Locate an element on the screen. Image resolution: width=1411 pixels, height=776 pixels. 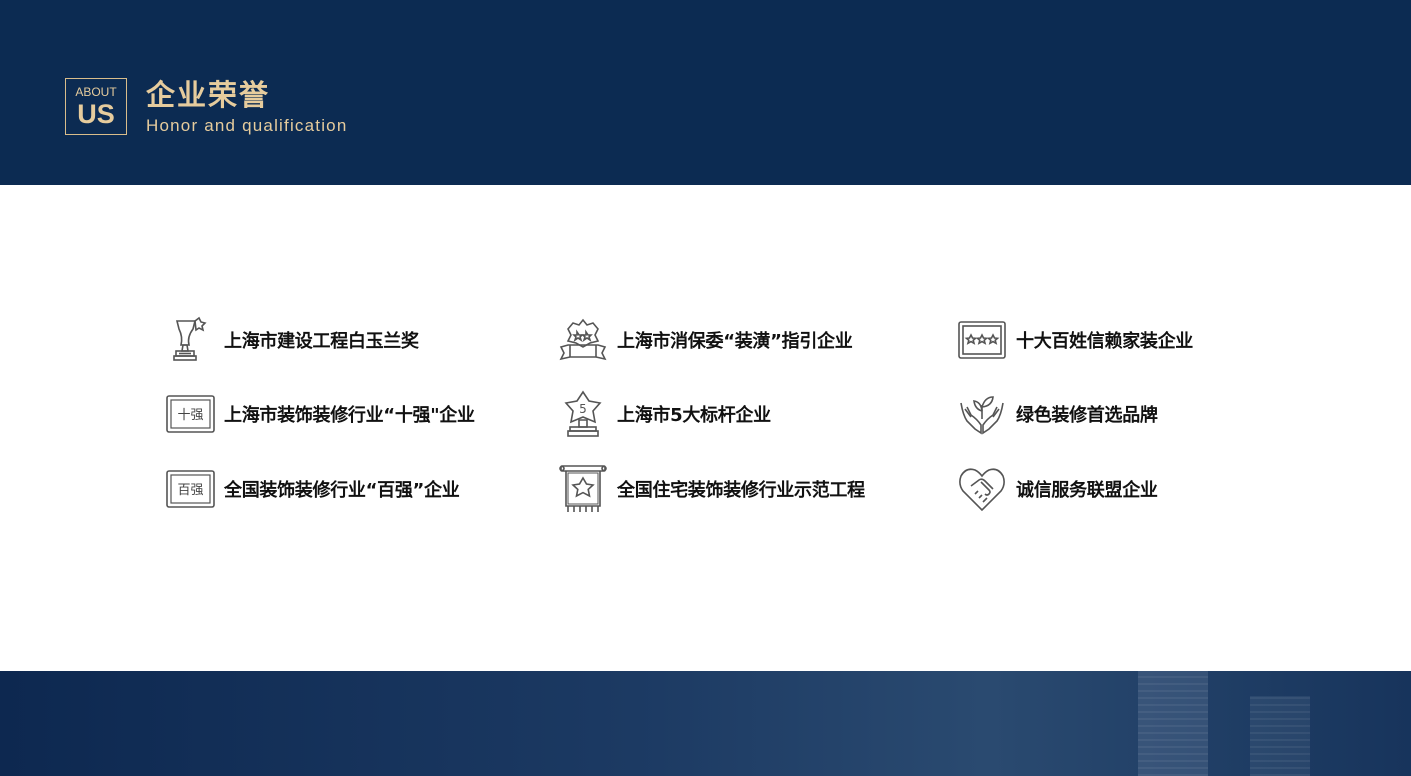
badge-number: 5 is located at coordinates (583, 409).